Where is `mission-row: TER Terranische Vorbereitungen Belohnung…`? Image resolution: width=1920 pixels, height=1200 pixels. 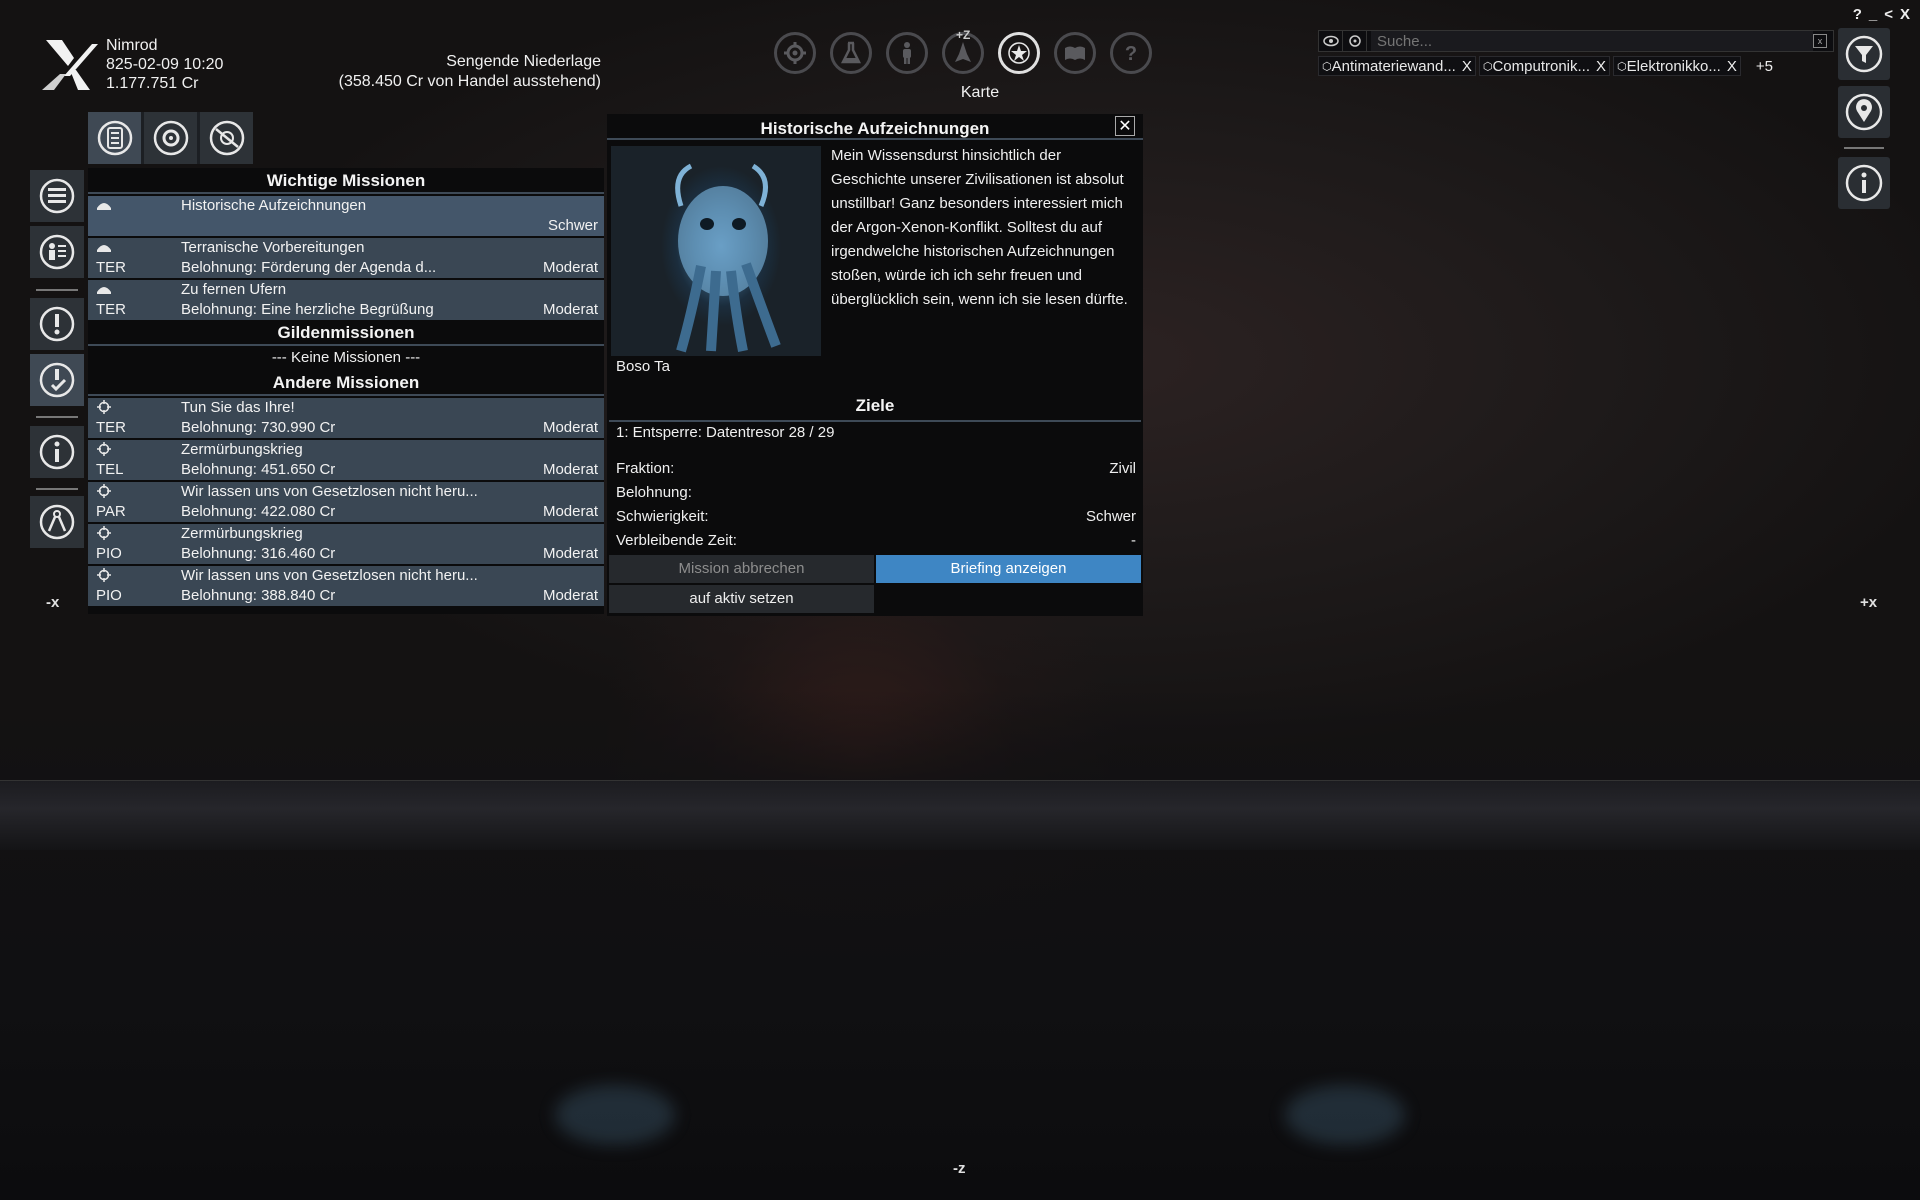 mission-row: TER Terranische Vorbereitungen Belohnung… is located at coordinates (346, 258).